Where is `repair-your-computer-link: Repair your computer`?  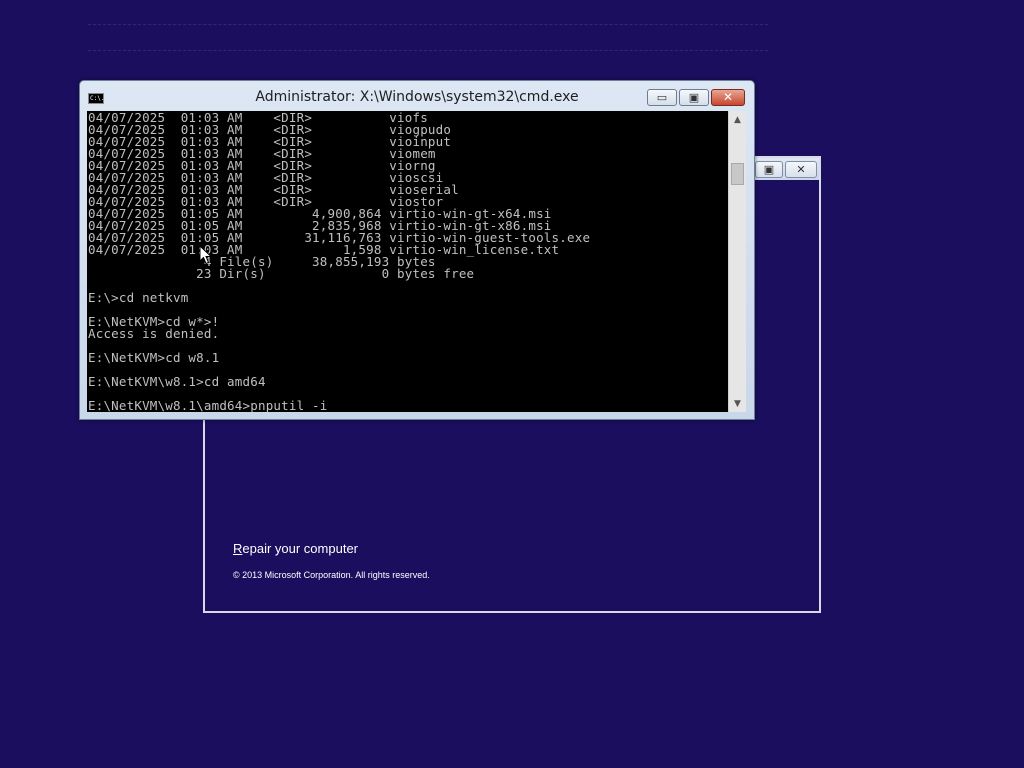
repair-your-computer-link: Repair your computer is located at coordinates (331, 548).